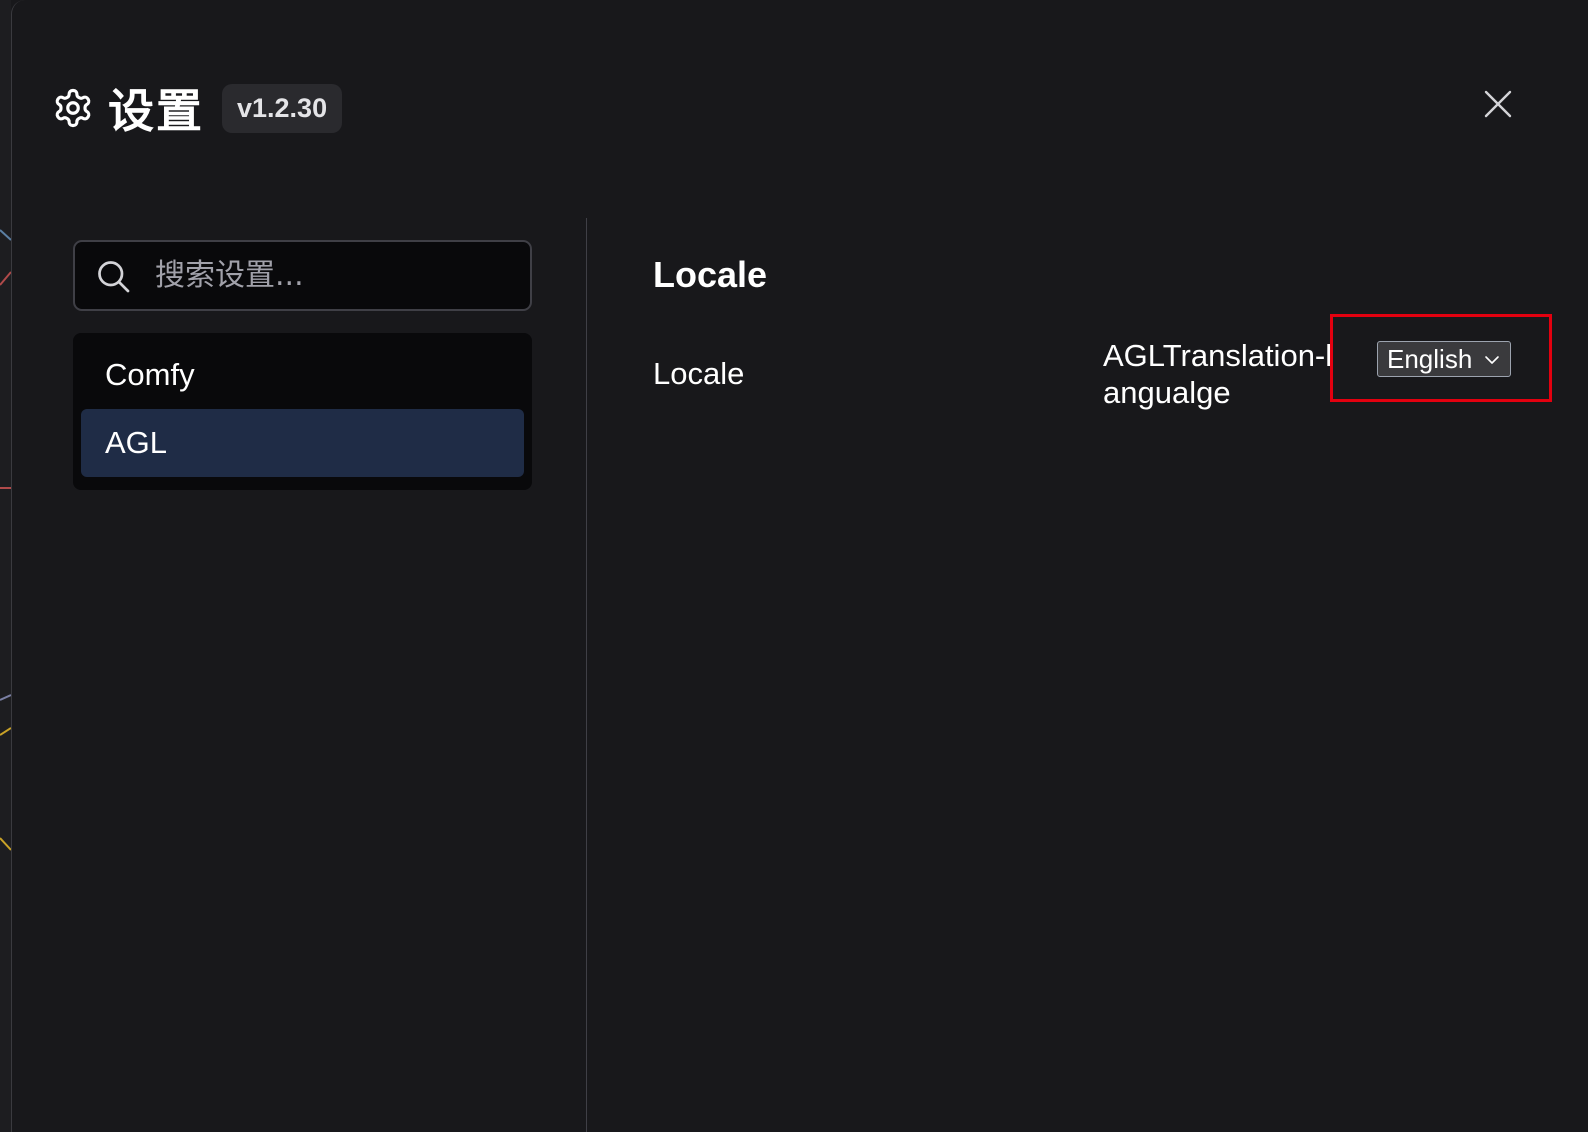  I want to click on close-icon, so click(1498, 104).